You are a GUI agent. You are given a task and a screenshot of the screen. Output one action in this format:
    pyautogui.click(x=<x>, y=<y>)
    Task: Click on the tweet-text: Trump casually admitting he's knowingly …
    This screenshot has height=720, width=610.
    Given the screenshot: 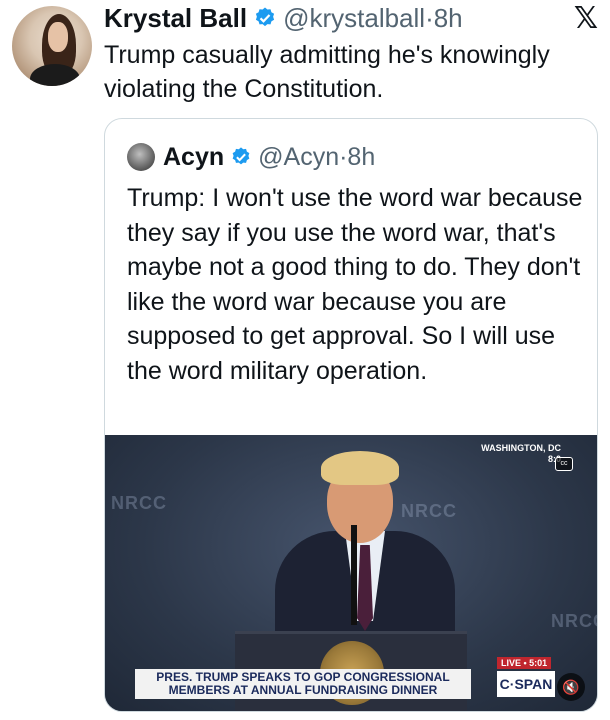 What is the action you would take?
    pyautogui.click(x=327, y=72)
    